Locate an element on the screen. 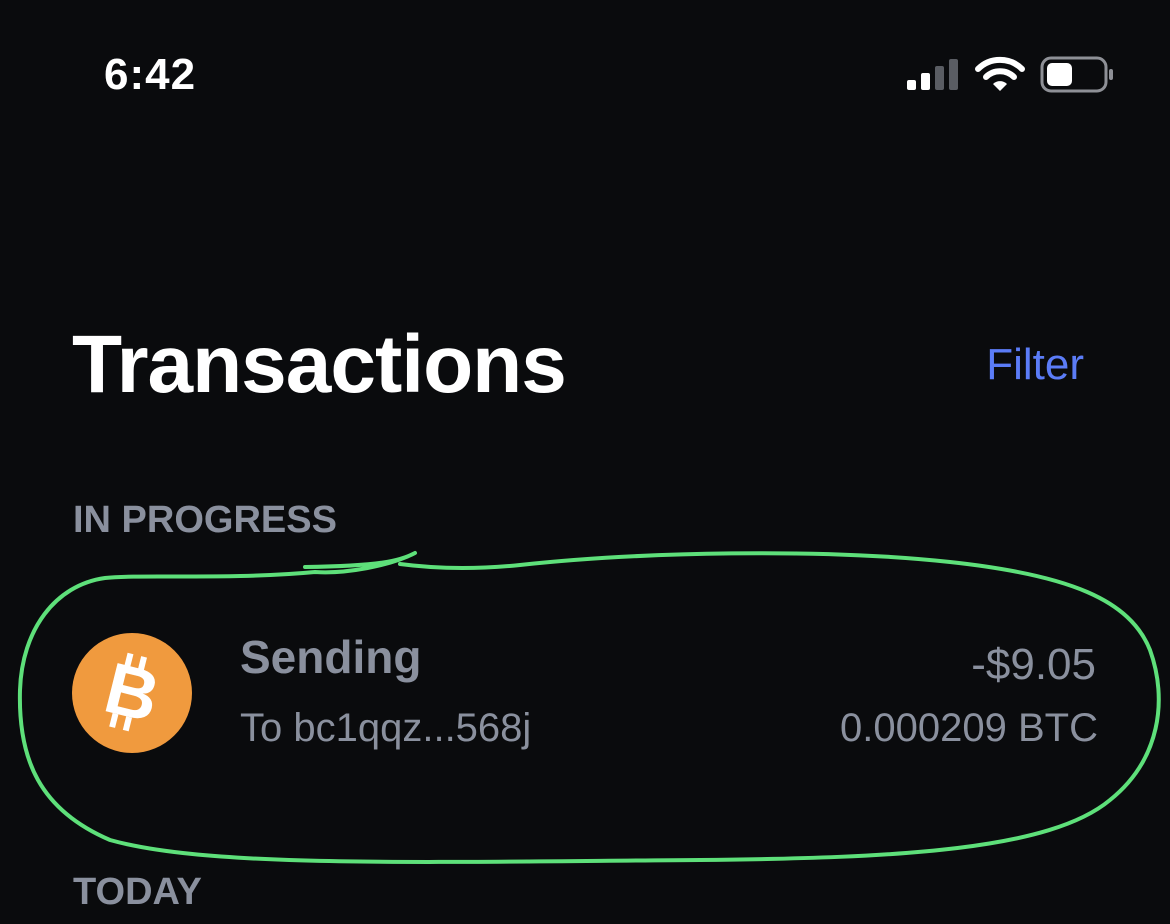  transaction-recipient: To bc1qqz...568j is located at coordinates (386, 728).